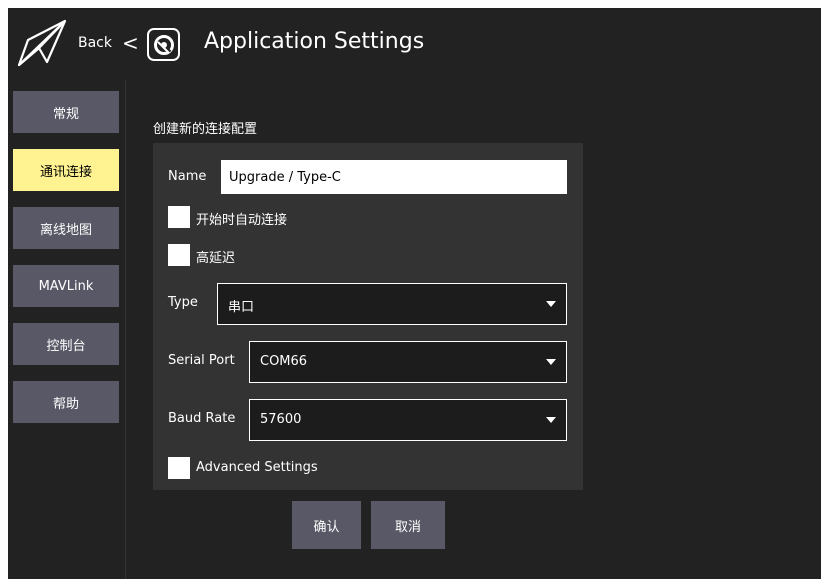 The width and height of the screenshot is (829, 579). I want to click on confirm-button: 确认, so click(326, 525).